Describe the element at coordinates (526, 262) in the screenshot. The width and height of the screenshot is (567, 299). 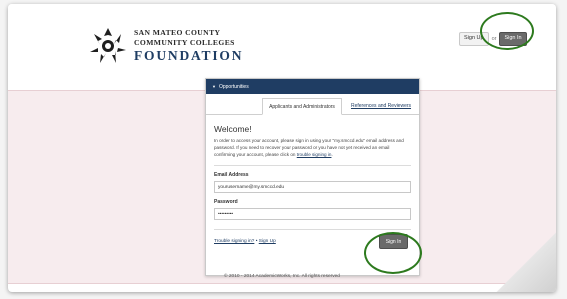
I see `page-curl` at that location.